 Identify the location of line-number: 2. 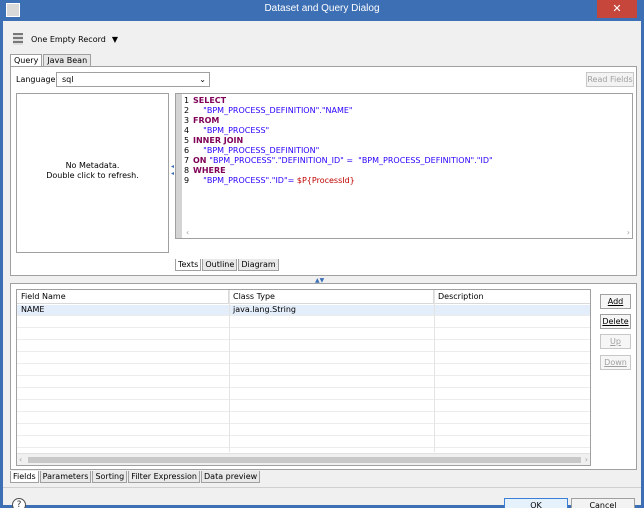
(187, 110).